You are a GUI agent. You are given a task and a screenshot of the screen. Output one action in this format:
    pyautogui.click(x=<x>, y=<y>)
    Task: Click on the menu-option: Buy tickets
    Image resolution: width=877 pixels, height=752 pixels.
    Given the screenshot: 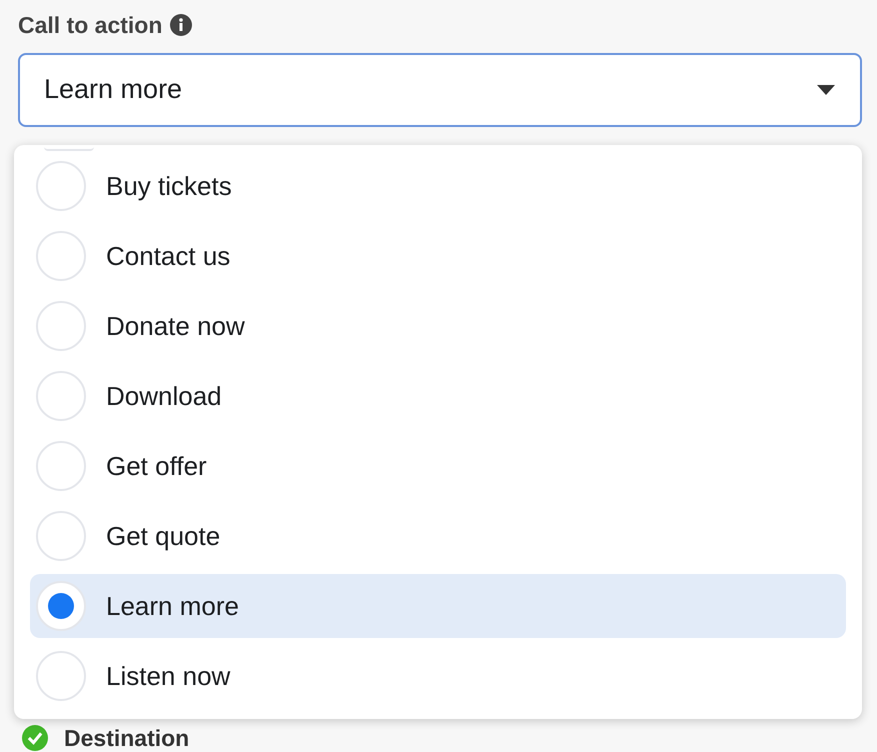 What is the action you would take?
    pyautogui.click(x=438, y=186)
    